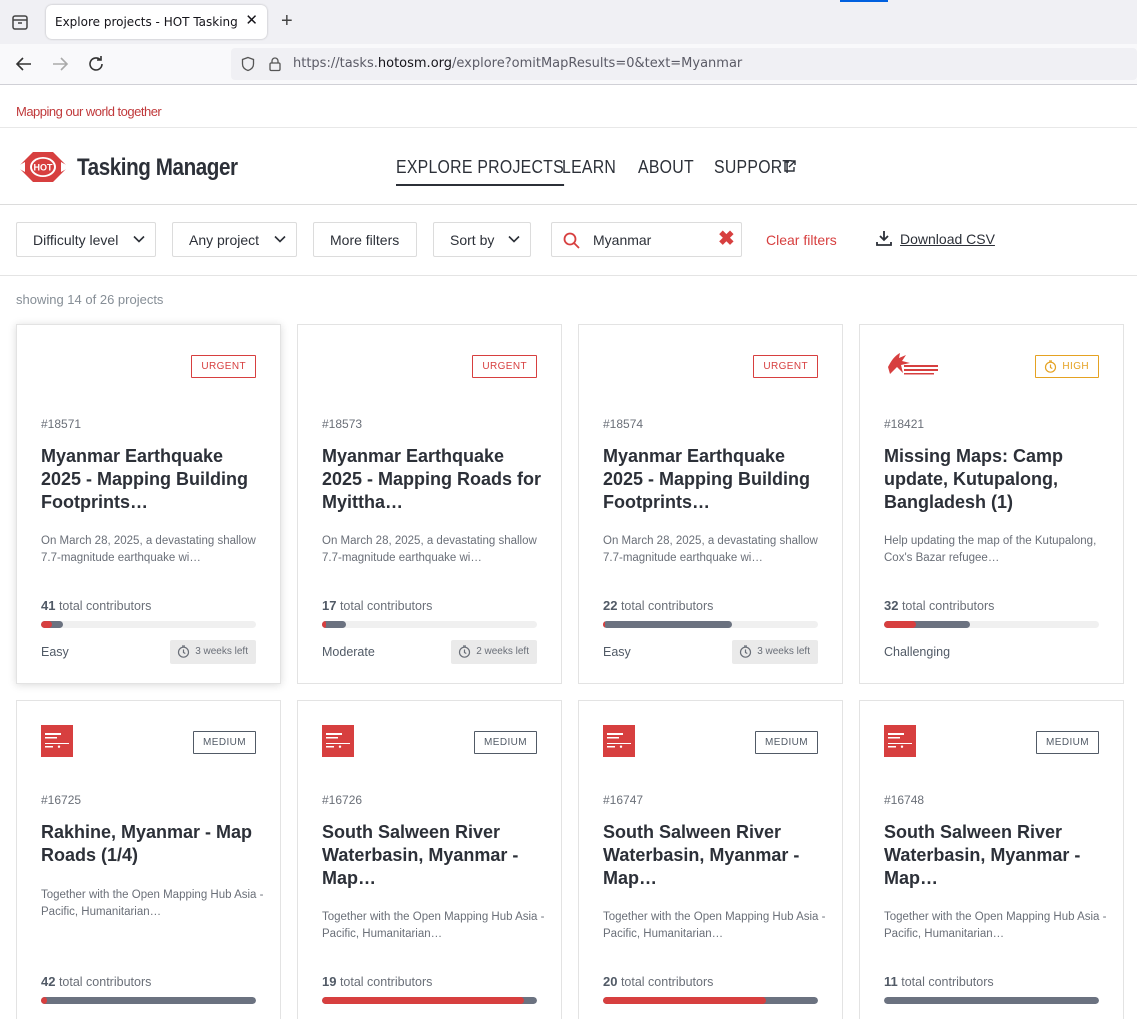  I want to click on reload-icon, so click(96, 64).